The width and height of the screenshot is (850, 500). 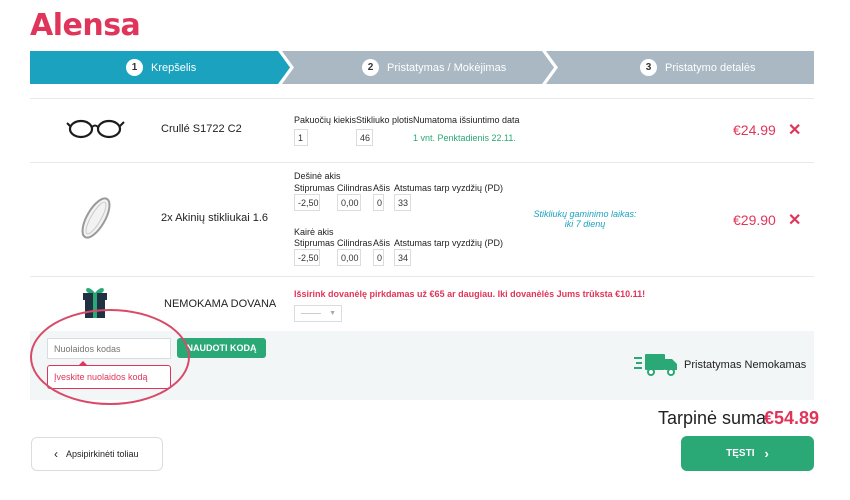 I want to click on left-cylinder-value: 0,00, so click(x=349, y=257).